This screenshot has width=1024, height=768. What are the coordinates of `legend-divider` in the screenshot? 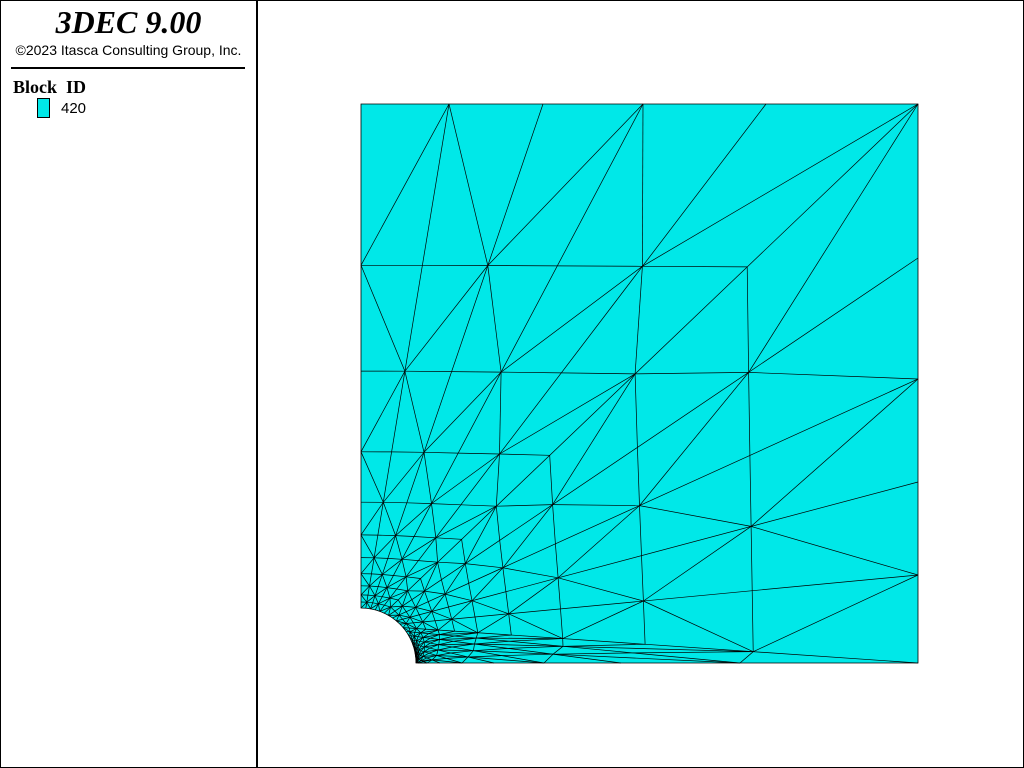 It's located at (128, 68).